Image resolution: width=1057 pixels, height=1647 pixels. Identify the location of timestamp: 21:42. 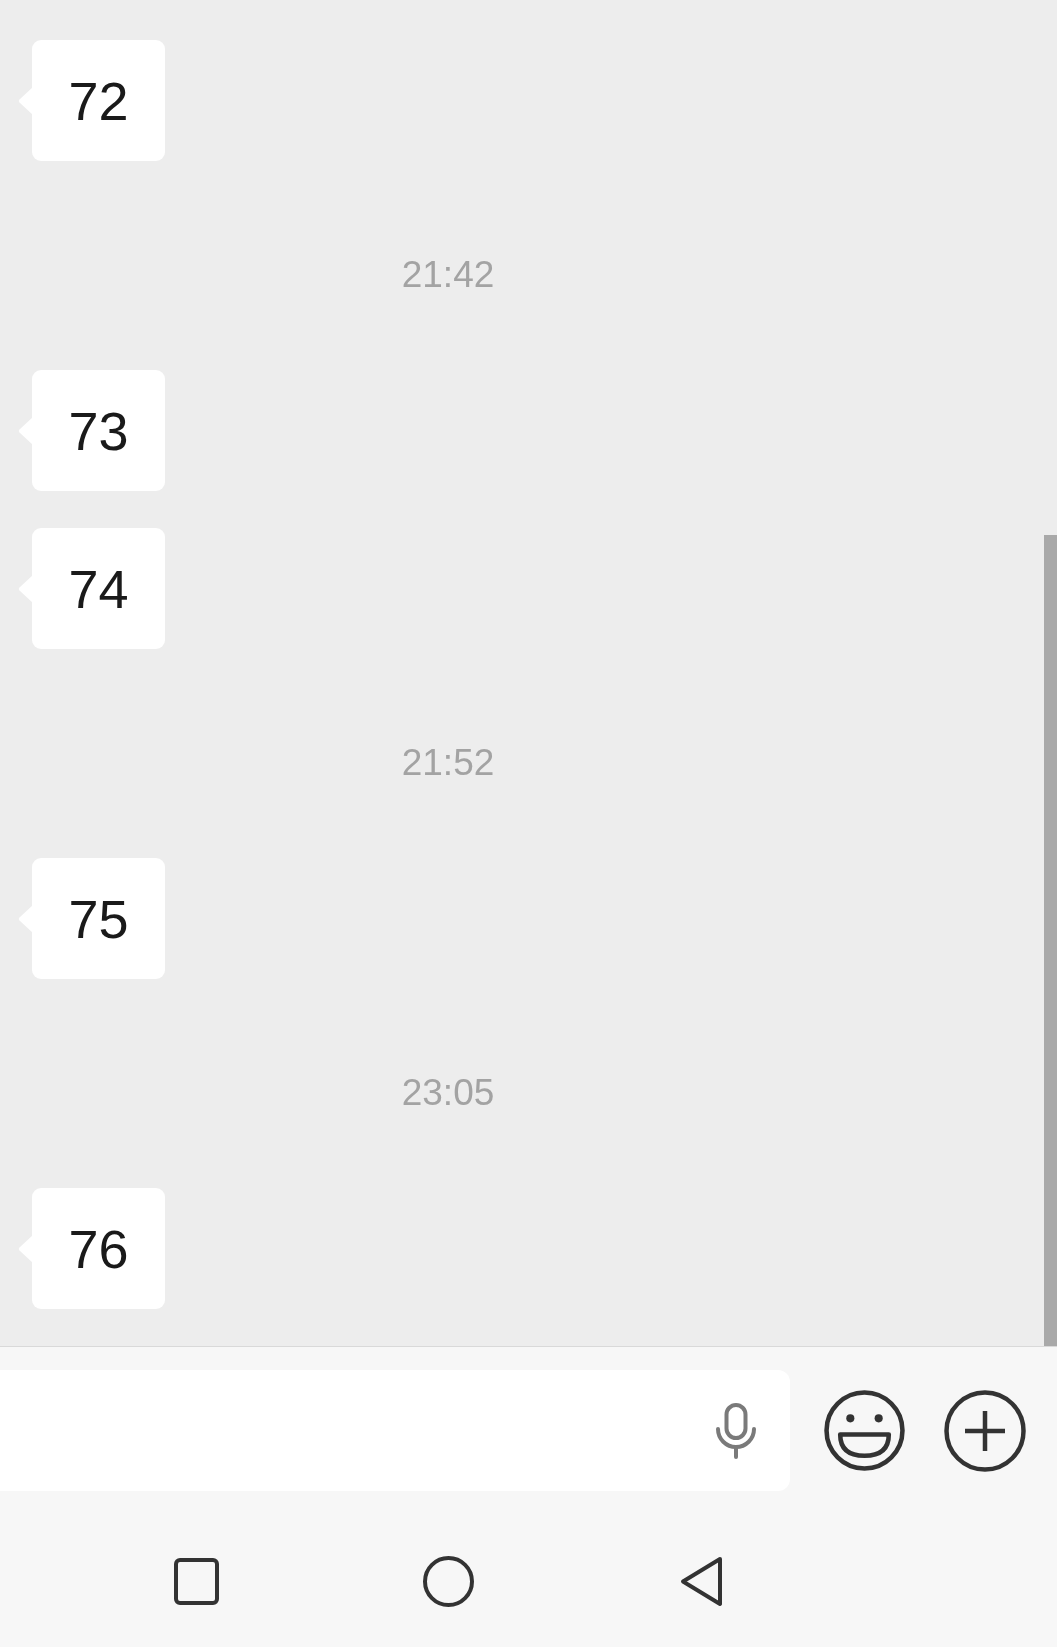
(448, 274).